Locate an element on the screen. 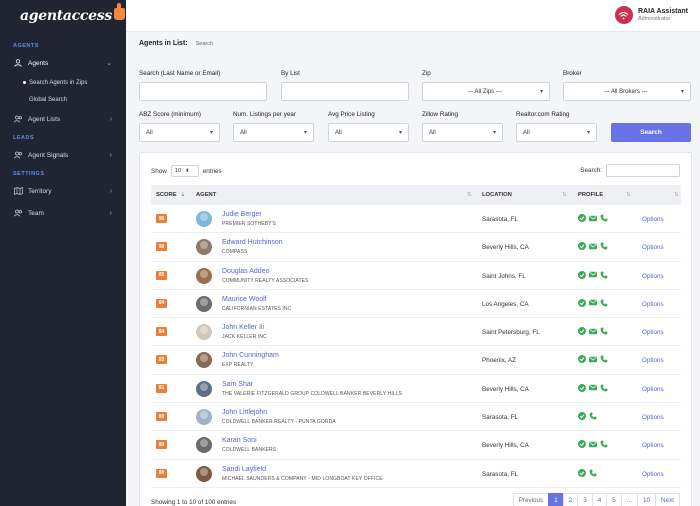 This screenshot has width=700, height=506. agent-name-link: Douglas Addeo is located at coordinates (245, 271).